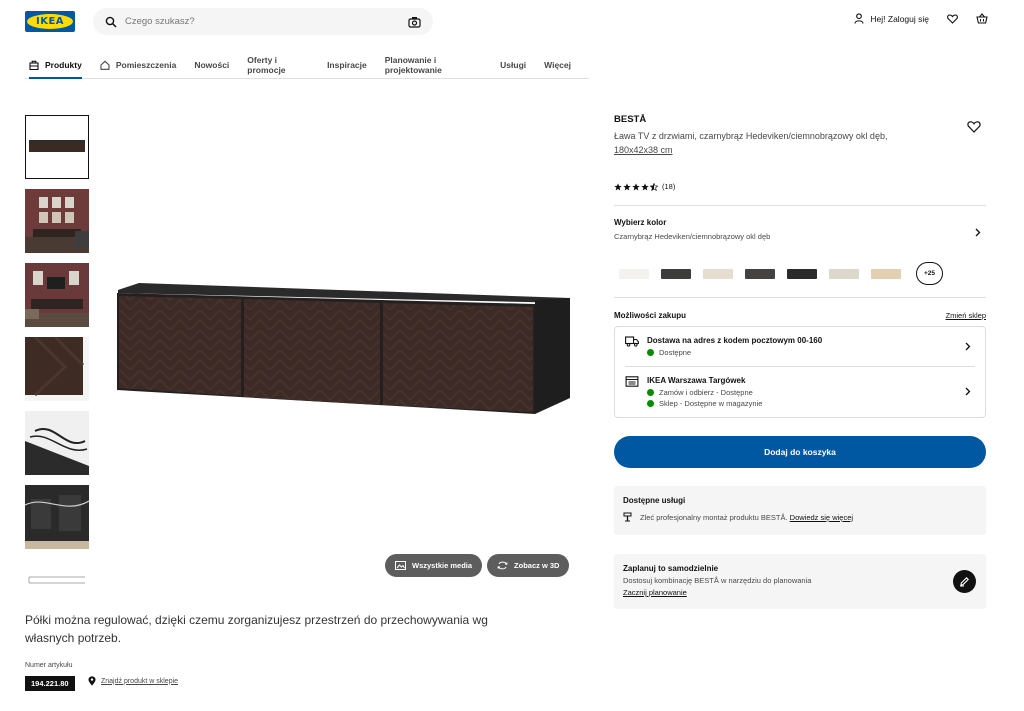 This screenshot has height=711, width=1024. What do you see at coordinates (800, 592) in the screenshot?
I see `start-planning-link: Zacznij planowanie` at bounding box center [800, 592].